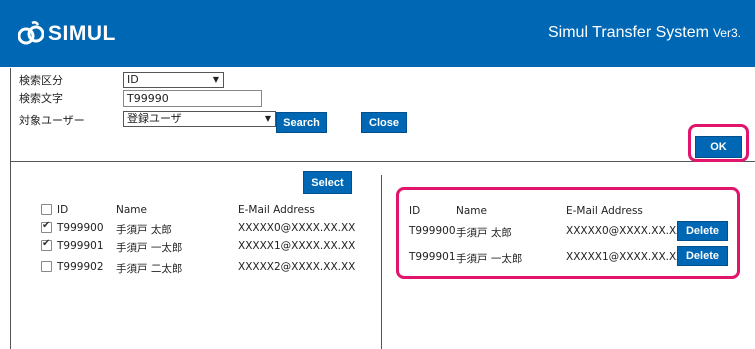  I want to click on target-user-select: 登録ユーザ ▼, so click(199, 119).